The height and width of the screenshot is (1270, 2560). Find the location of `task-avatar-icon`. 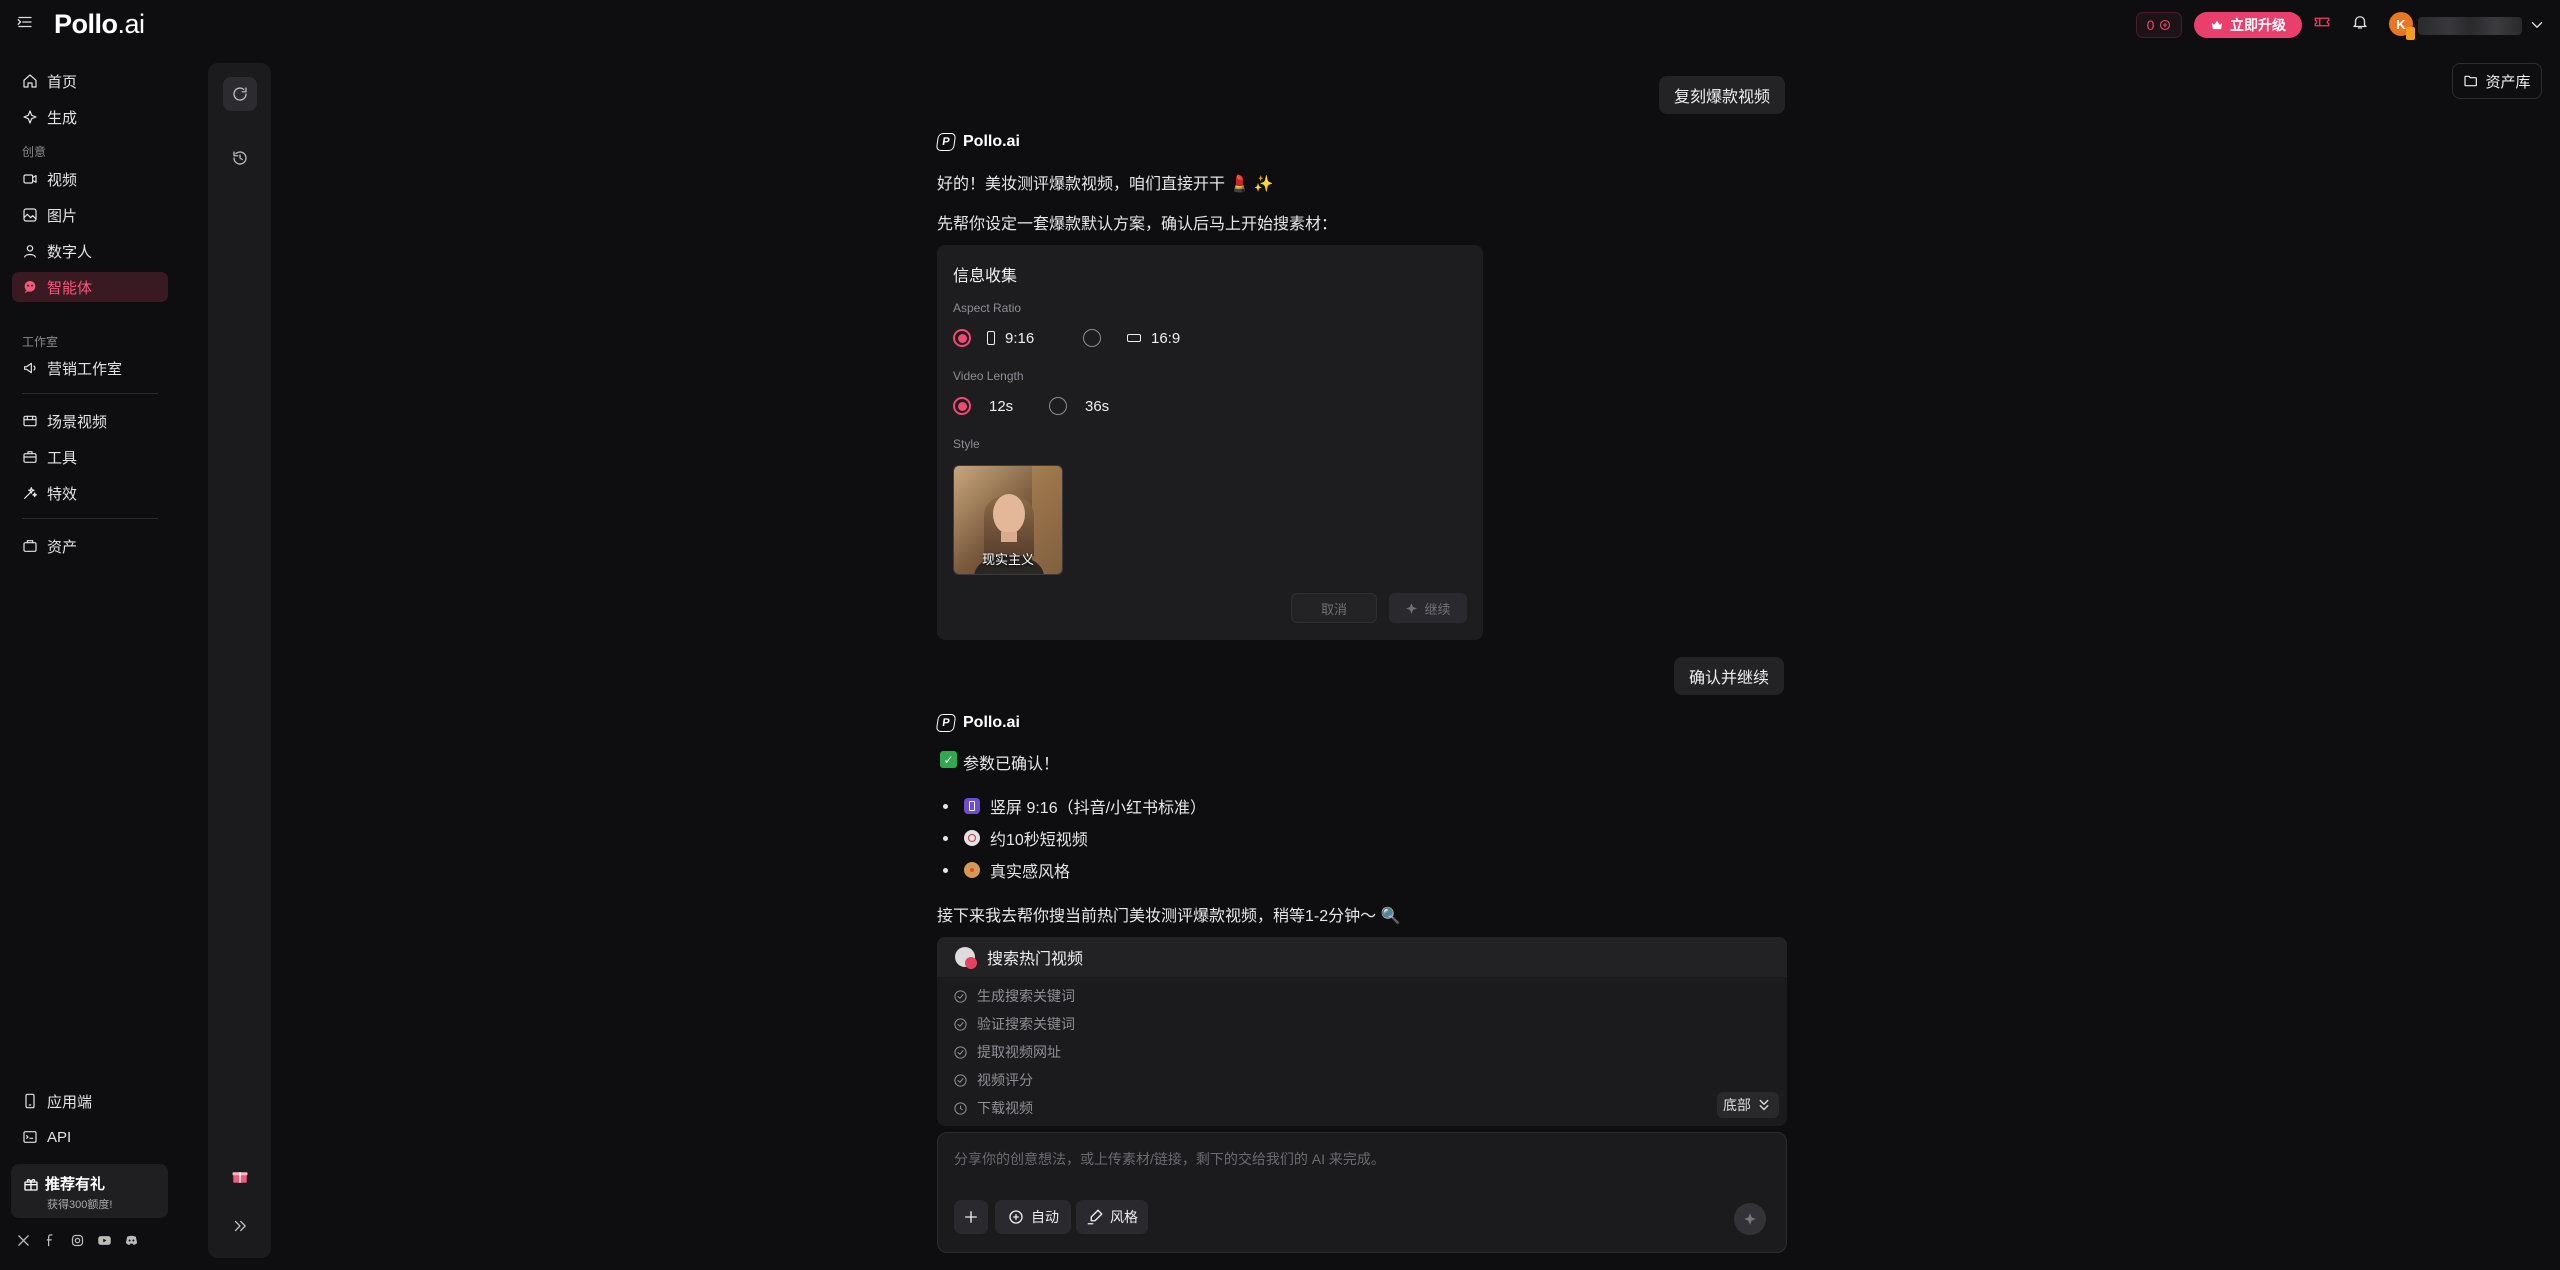

task-avatar-icon is located at coordinates (966, 958).